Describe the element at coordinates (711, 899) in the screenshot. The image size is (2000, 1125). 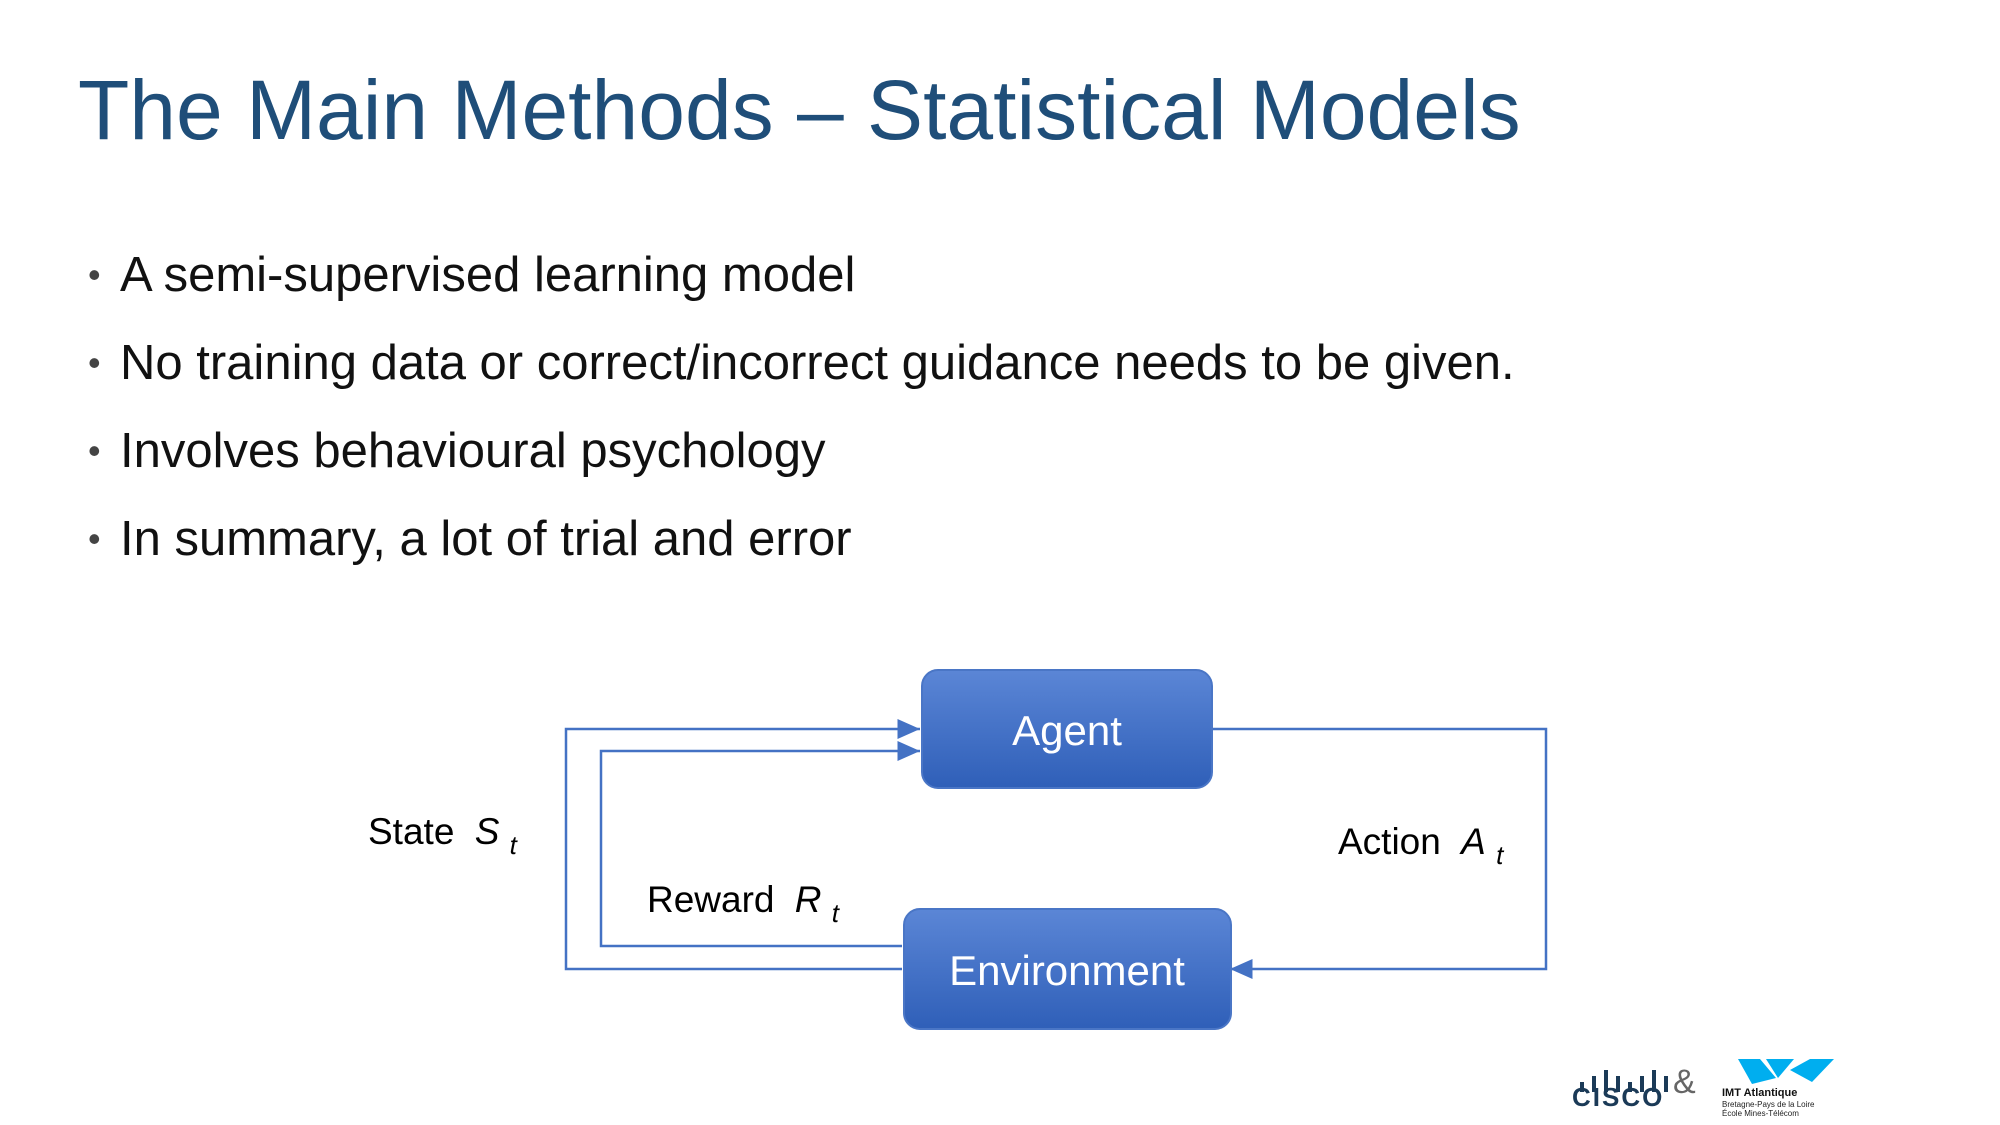
I see `reward-label-text: Reward` at that location.